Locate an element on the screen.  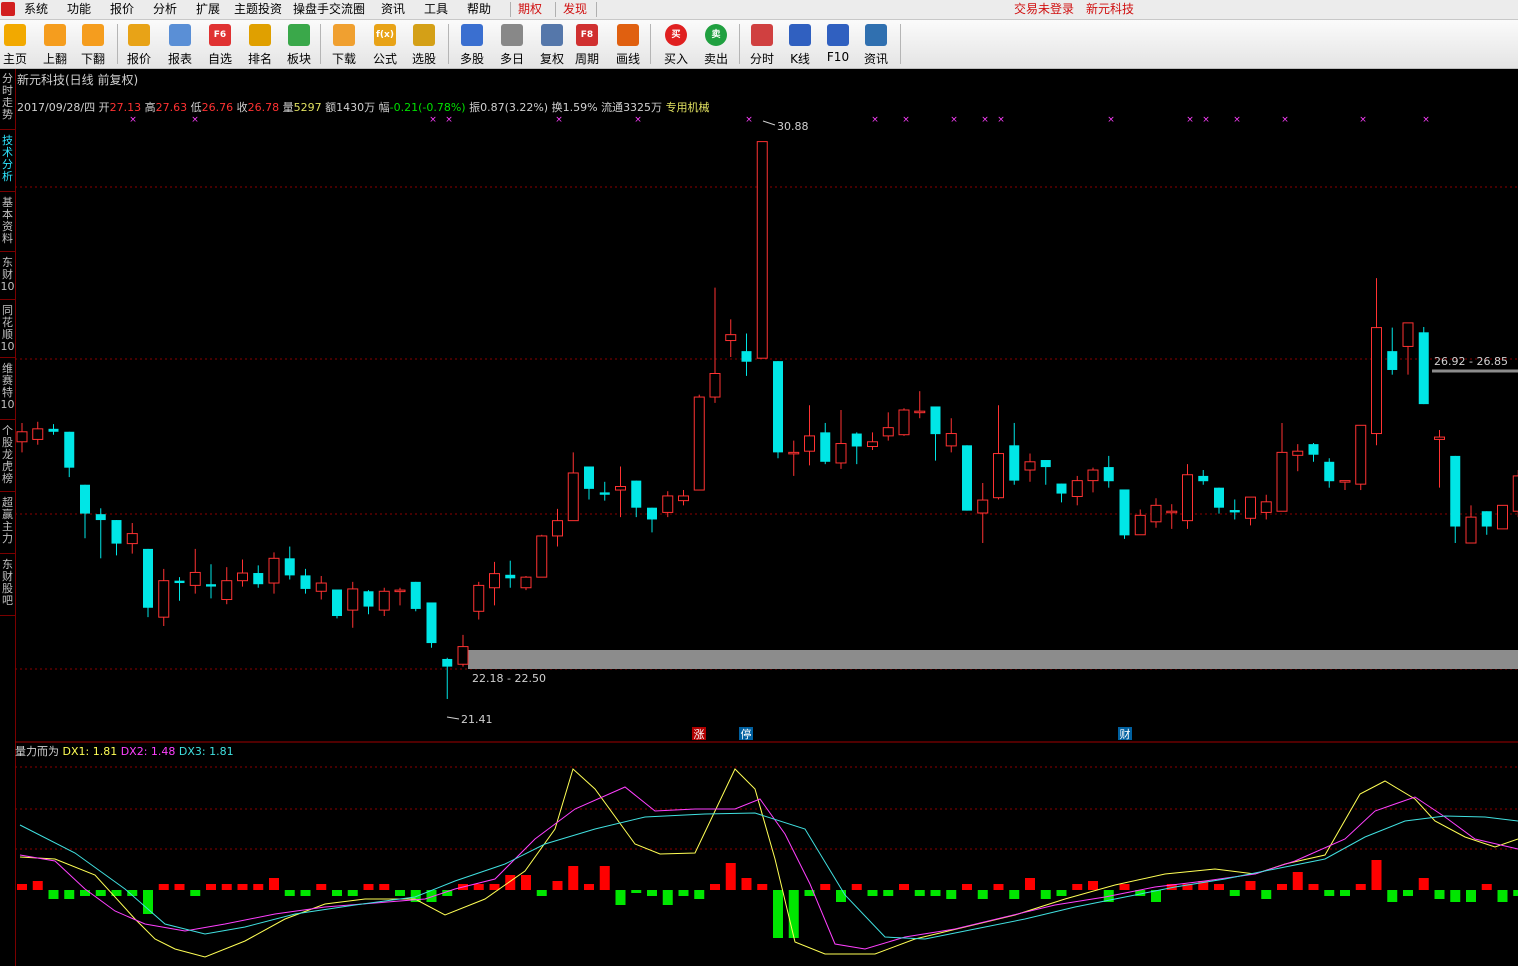
toolbar-button-f6: F6 自选 is located at coordinates (220, 44).